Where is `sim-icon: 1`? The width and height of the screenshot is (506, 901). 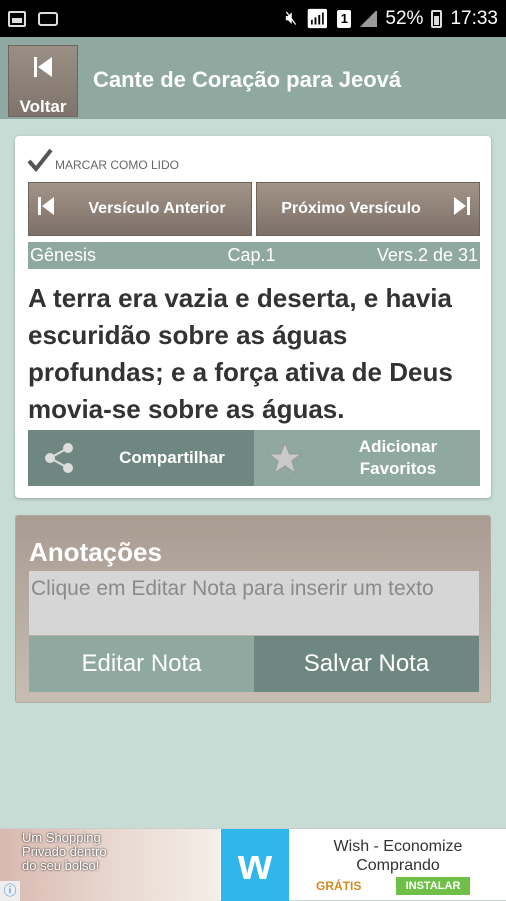
sim-icon: 1 is located at coordinates (344, 18).